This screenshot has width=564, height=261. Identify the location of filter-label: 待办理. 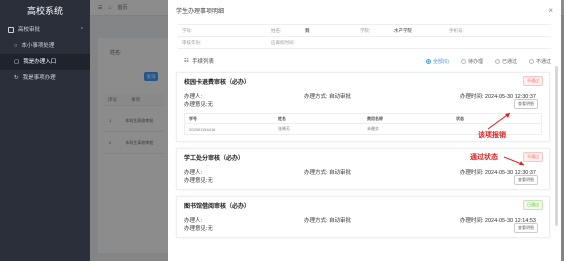
(475, 61).